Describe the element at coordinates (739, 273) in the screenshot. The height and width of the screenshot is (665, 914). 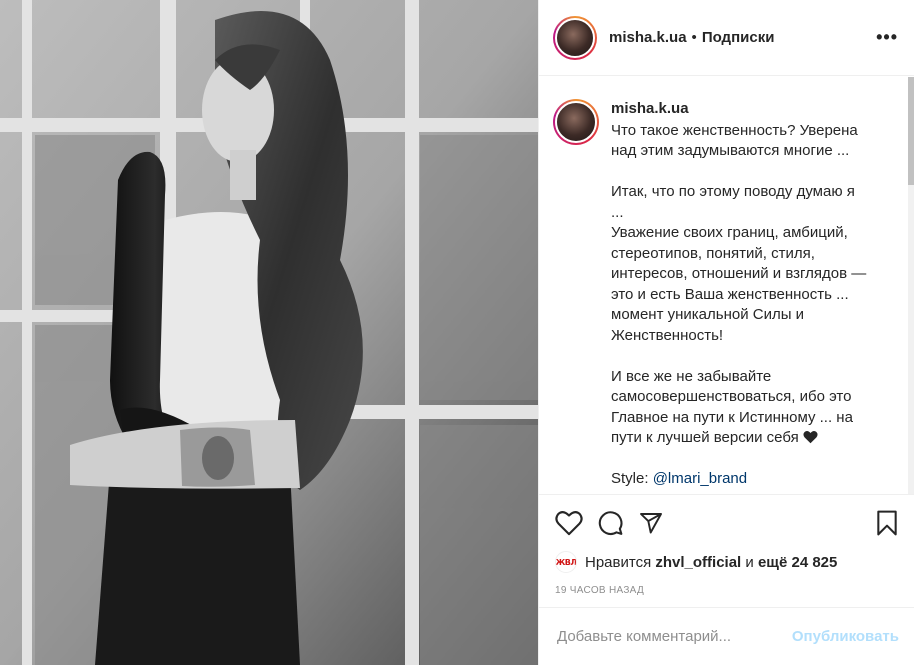
I see `caption-line: интересов, отношений и взглядов —` at that location.